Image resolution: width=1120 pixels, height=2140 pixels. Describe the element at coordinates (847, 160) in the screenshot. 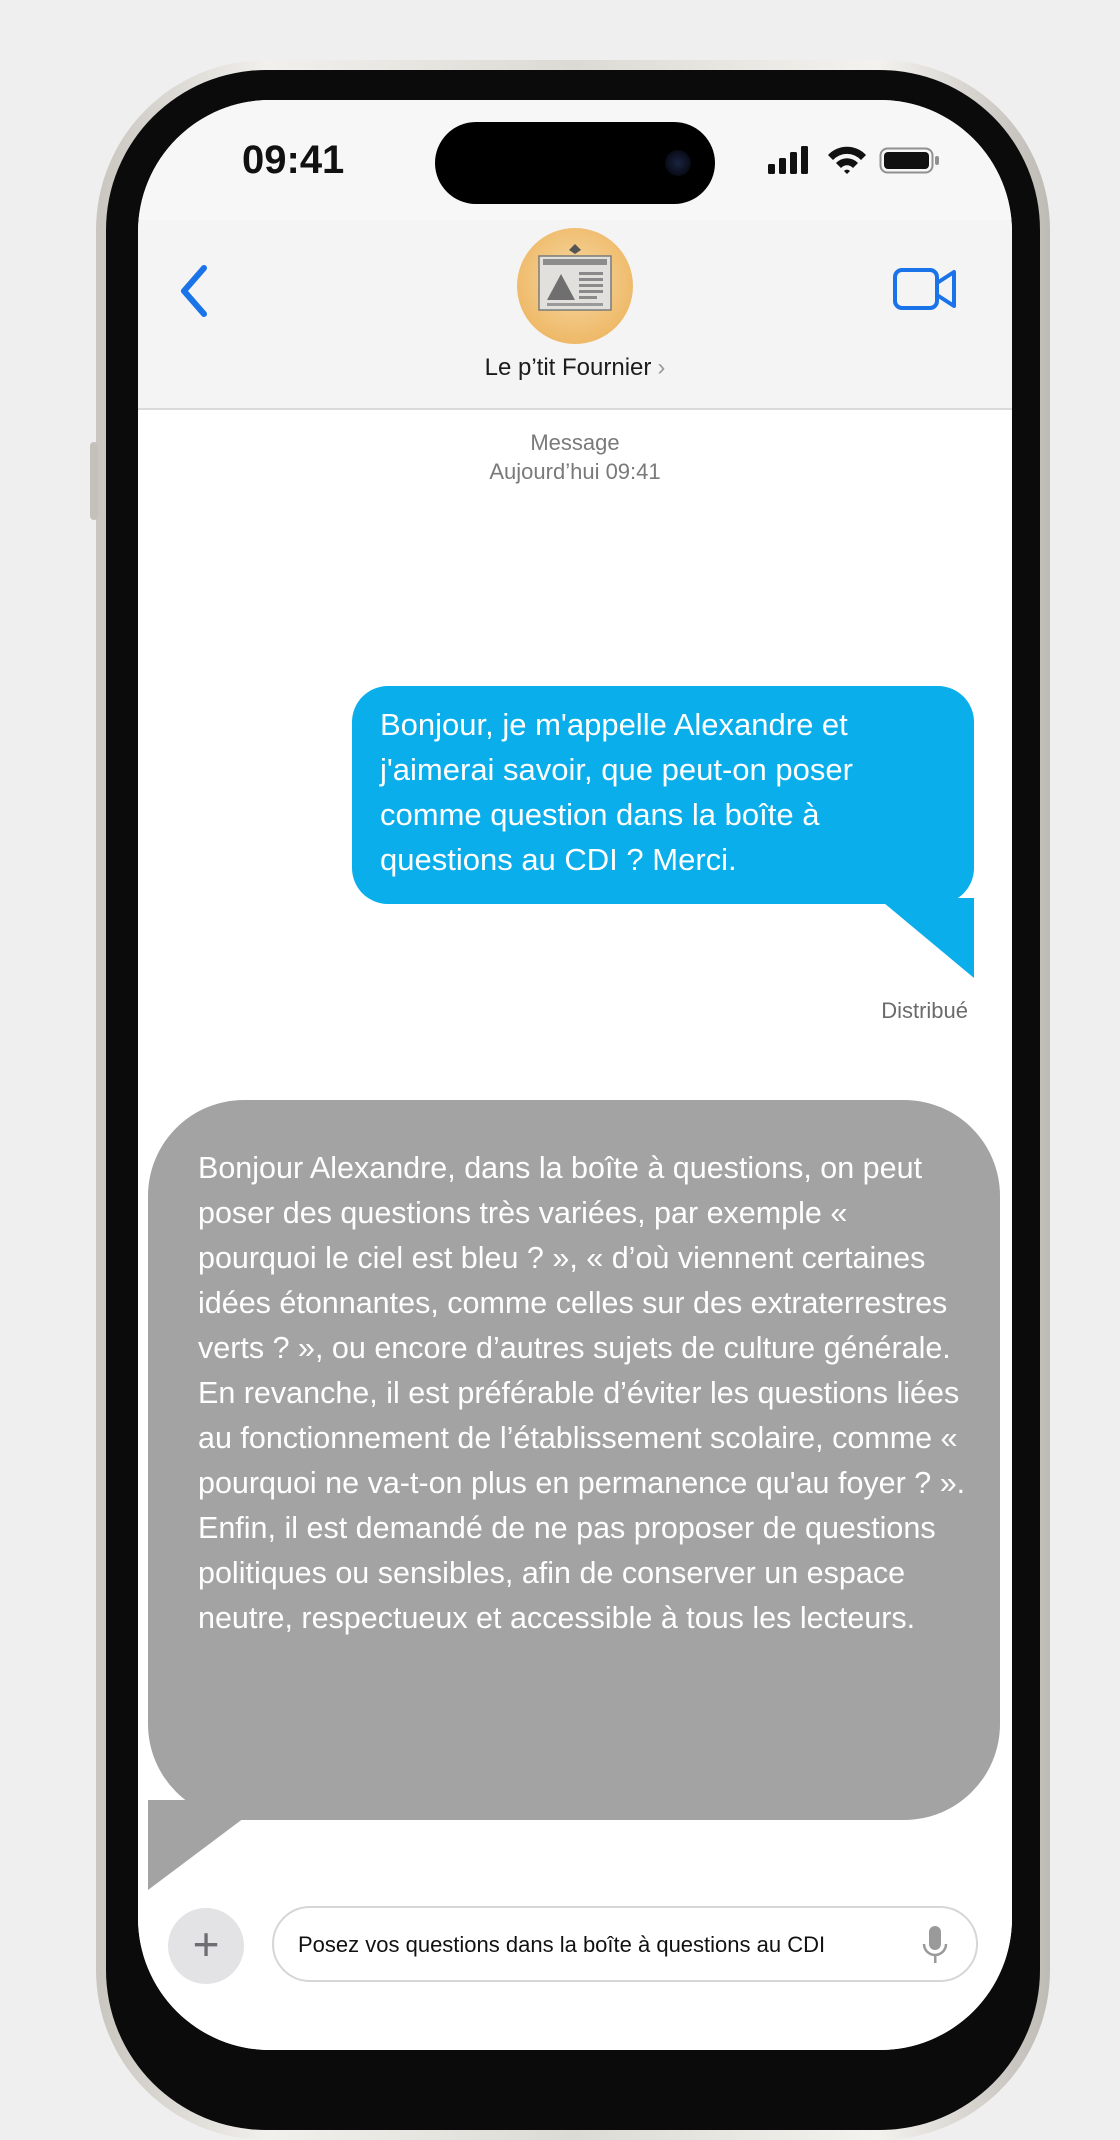

I see `wifi-icon` at that location.